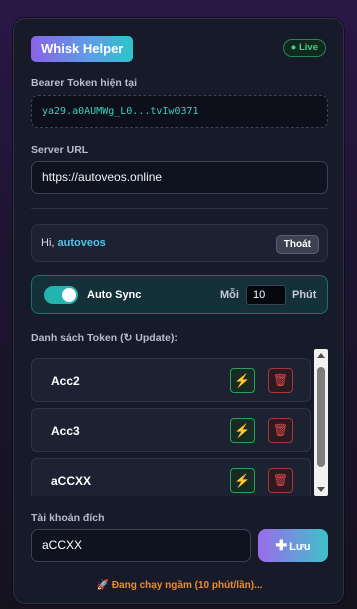 Image resolution: width=357 pixels, height=609 pixels. What do you see at coordinates (71, 481) in the screenshot?
I see `token-row-name: aCCXX` at bounding box center [71, 481].